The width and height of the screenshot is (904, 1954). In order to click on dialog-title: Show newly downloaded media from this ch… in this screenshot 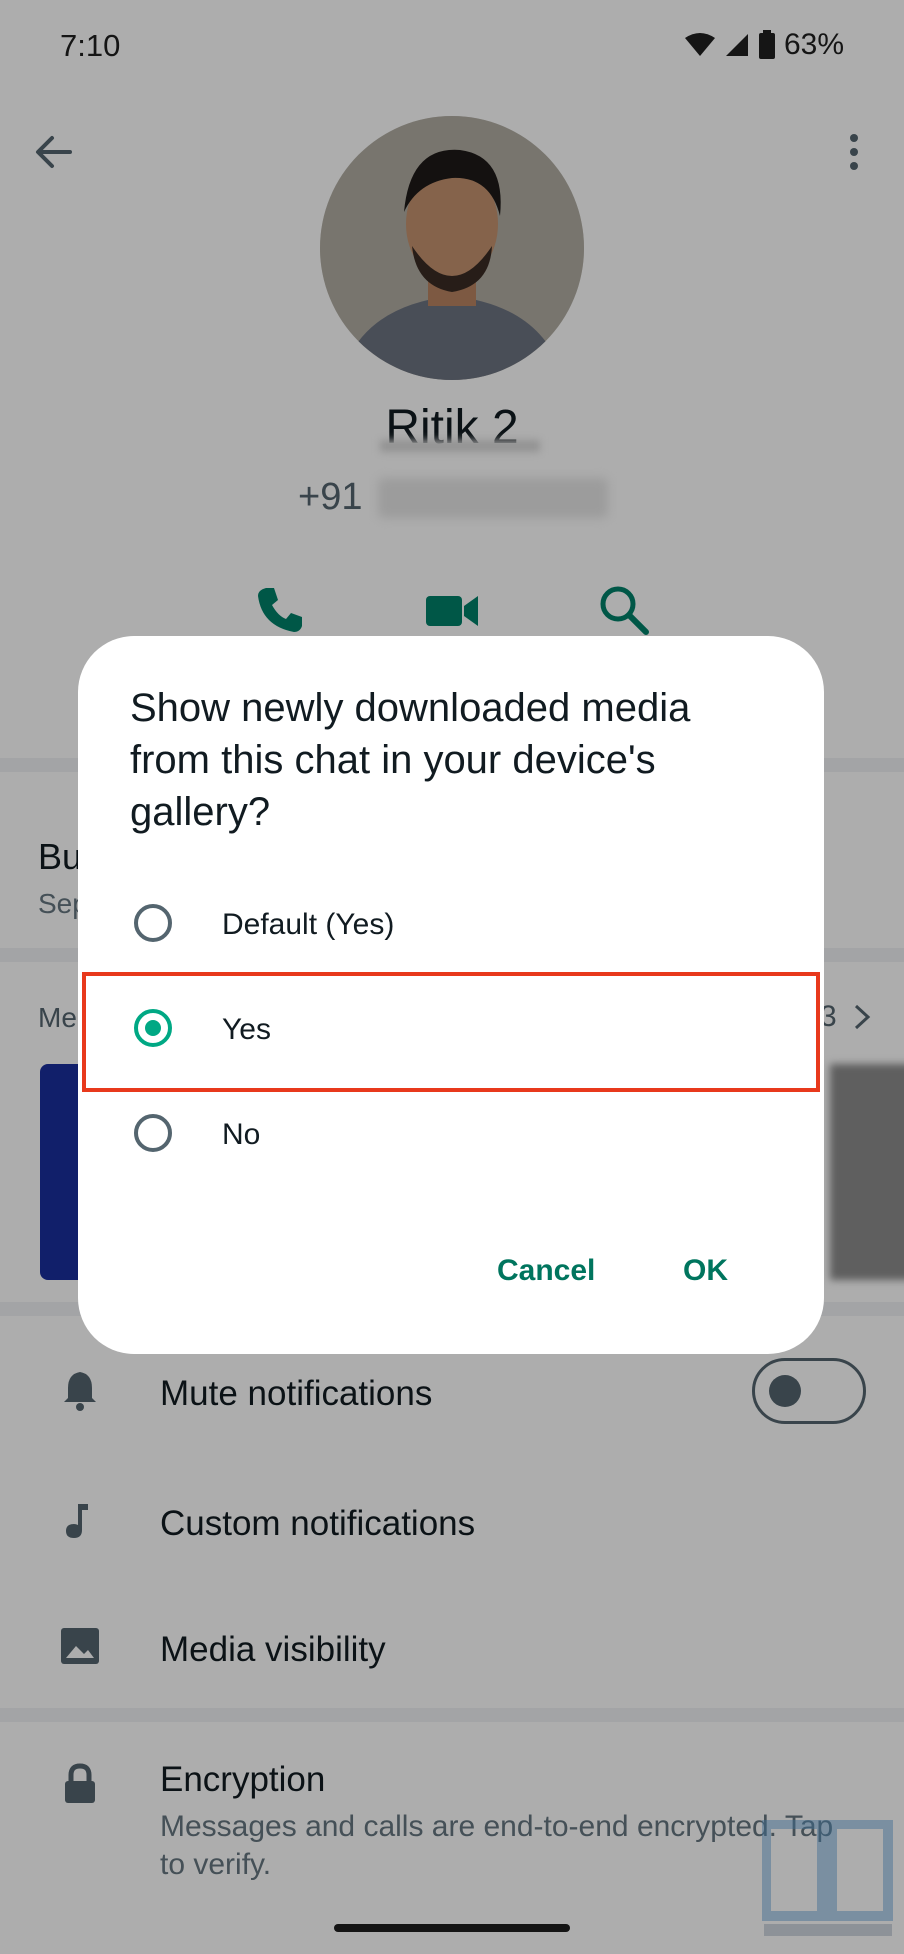, I will do `click(410, 760)`.